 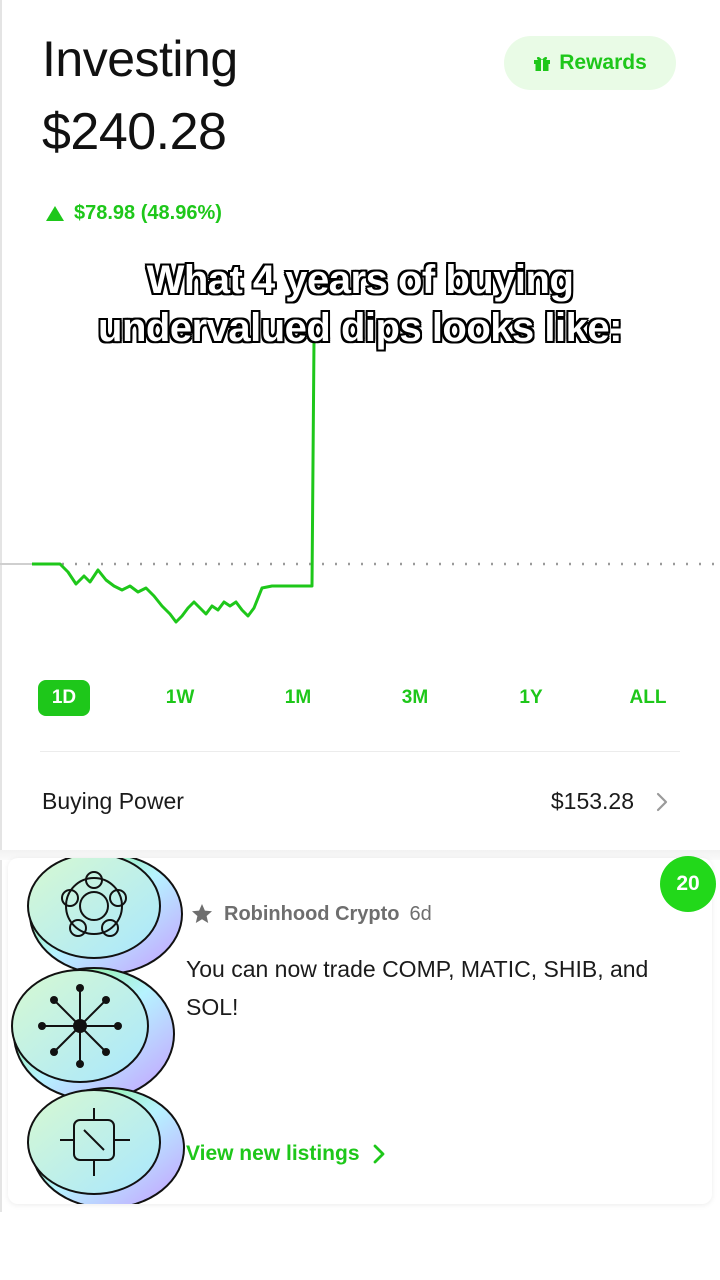 What do you see at coordinates (415, 698) in the screenshot?
I see `range-3m: 3M` at bounding box center [415, 698].